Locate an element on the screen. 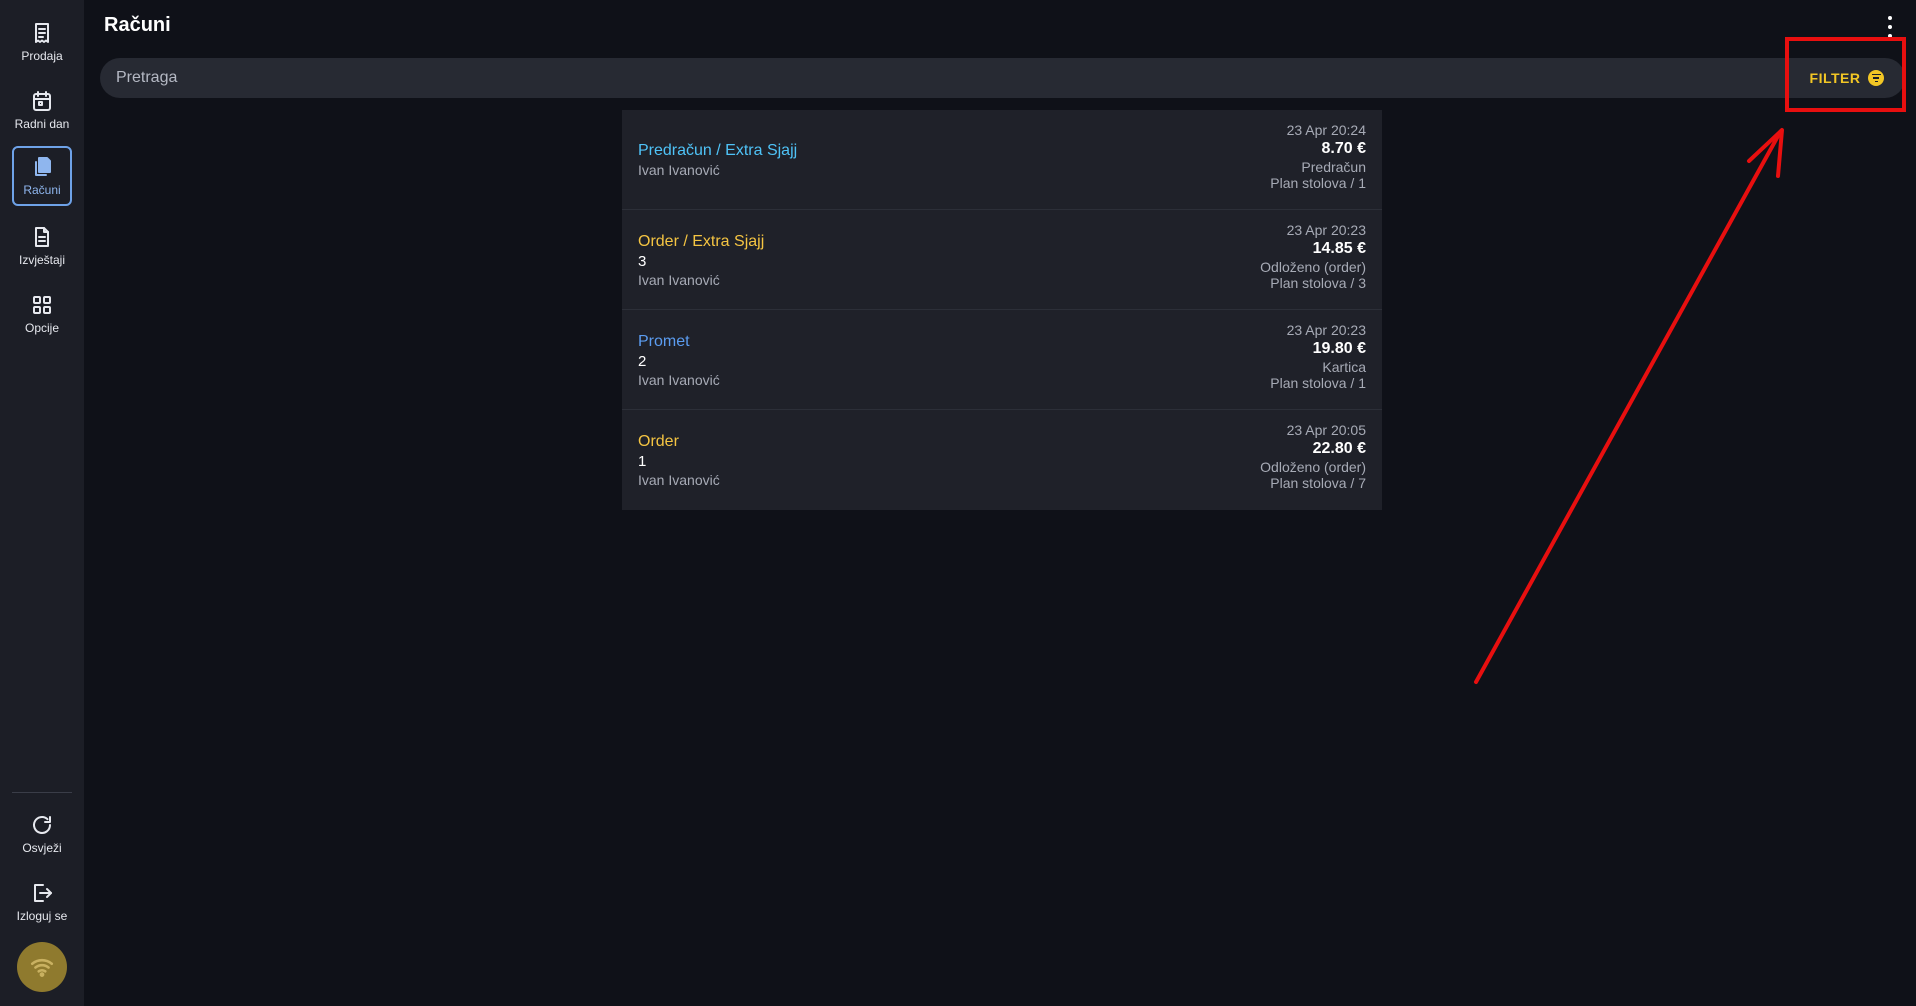 The width and height of the screenshot is (1916, 1006). sidebar-item-opcije: Opcije is located at coordinates (42, 314).